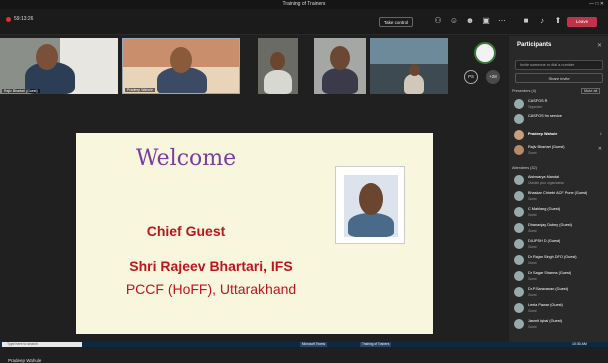  I want to click on mic-on-icon: ♪, so click(601, 134).